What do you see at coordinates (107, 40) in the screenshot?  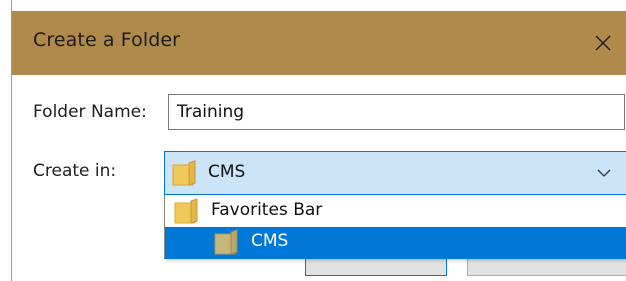 I see `dialog-title: Create a Folder` at bounding box center [107, 40].